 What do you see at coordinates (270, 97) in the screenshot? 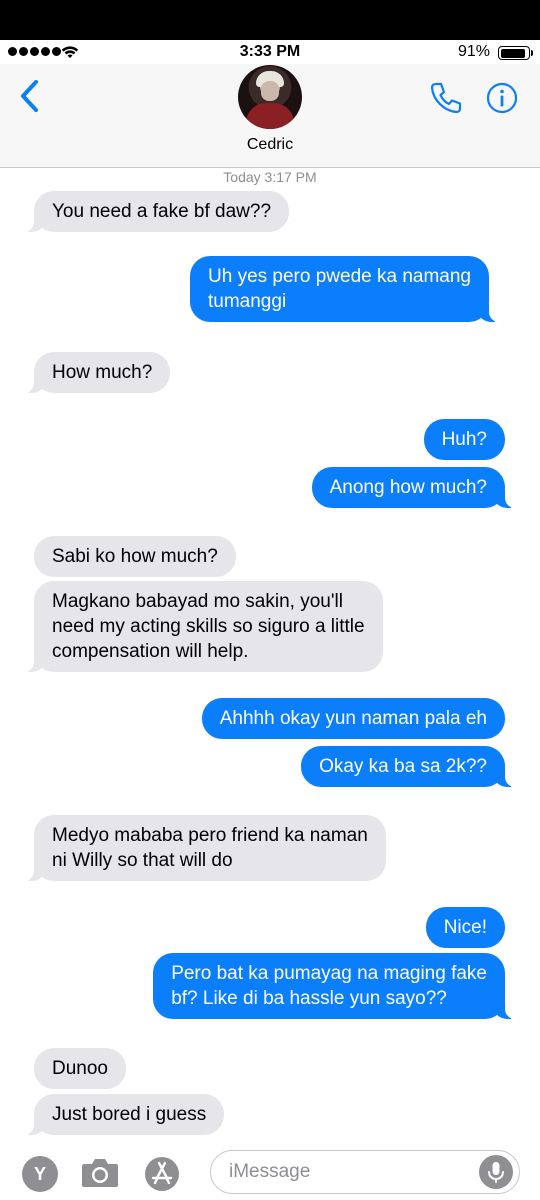
I see `contact-avatar` at bounding box center [270, 97].